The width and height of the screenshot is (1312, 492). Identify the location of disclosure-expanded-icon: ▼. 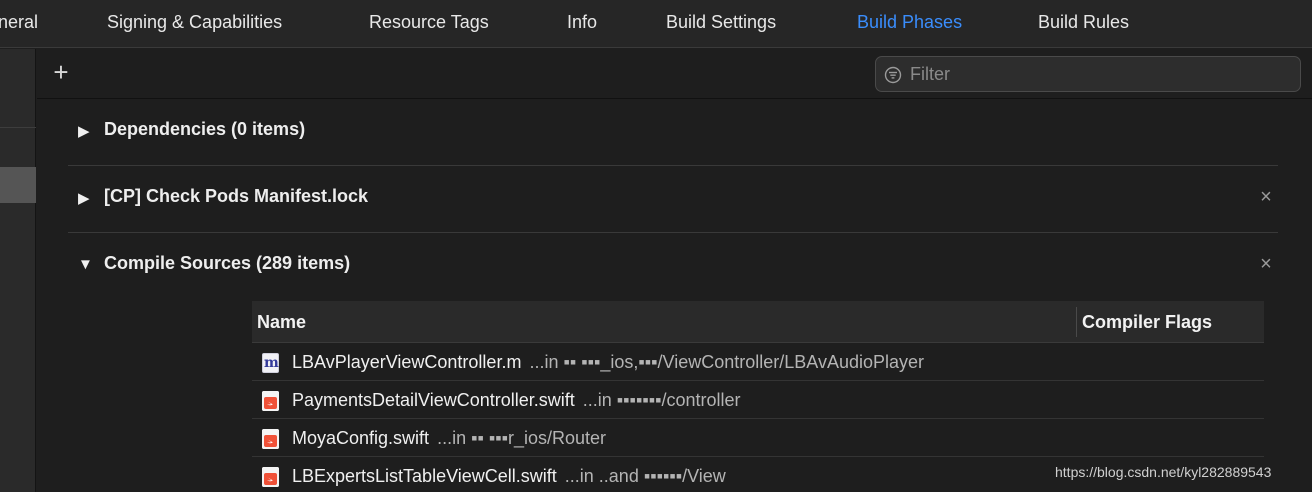
(85, 264).